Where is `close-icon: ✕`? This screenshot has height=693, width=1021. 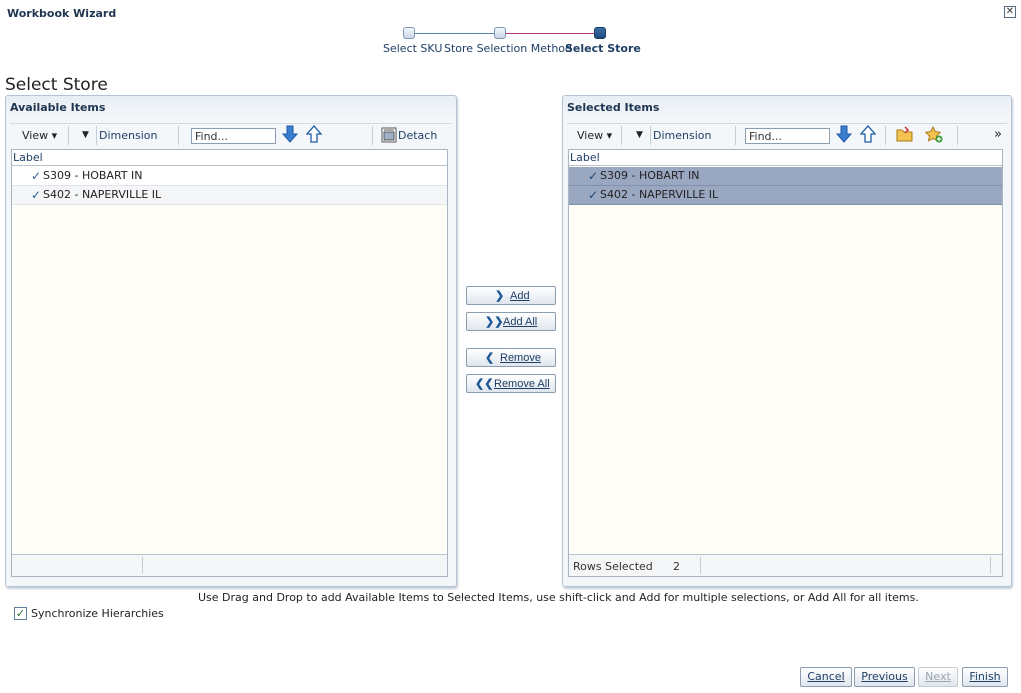 close-icon: ✕ is located at coordinates (1010, 12).